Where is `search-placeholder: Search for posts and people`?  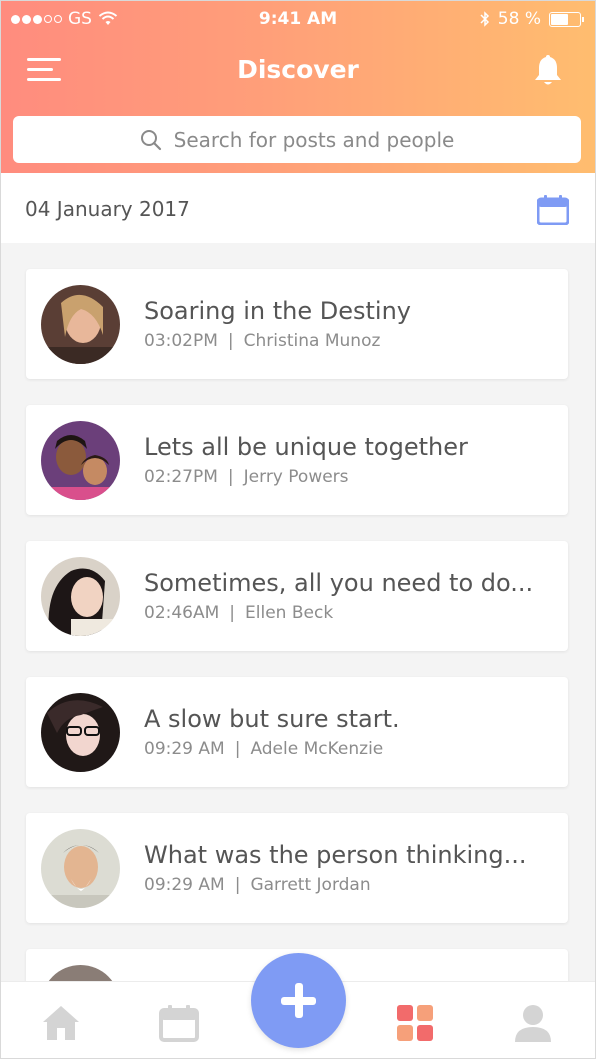 search-placeholder: Search for posts and people is located at coordinates (314, 139).